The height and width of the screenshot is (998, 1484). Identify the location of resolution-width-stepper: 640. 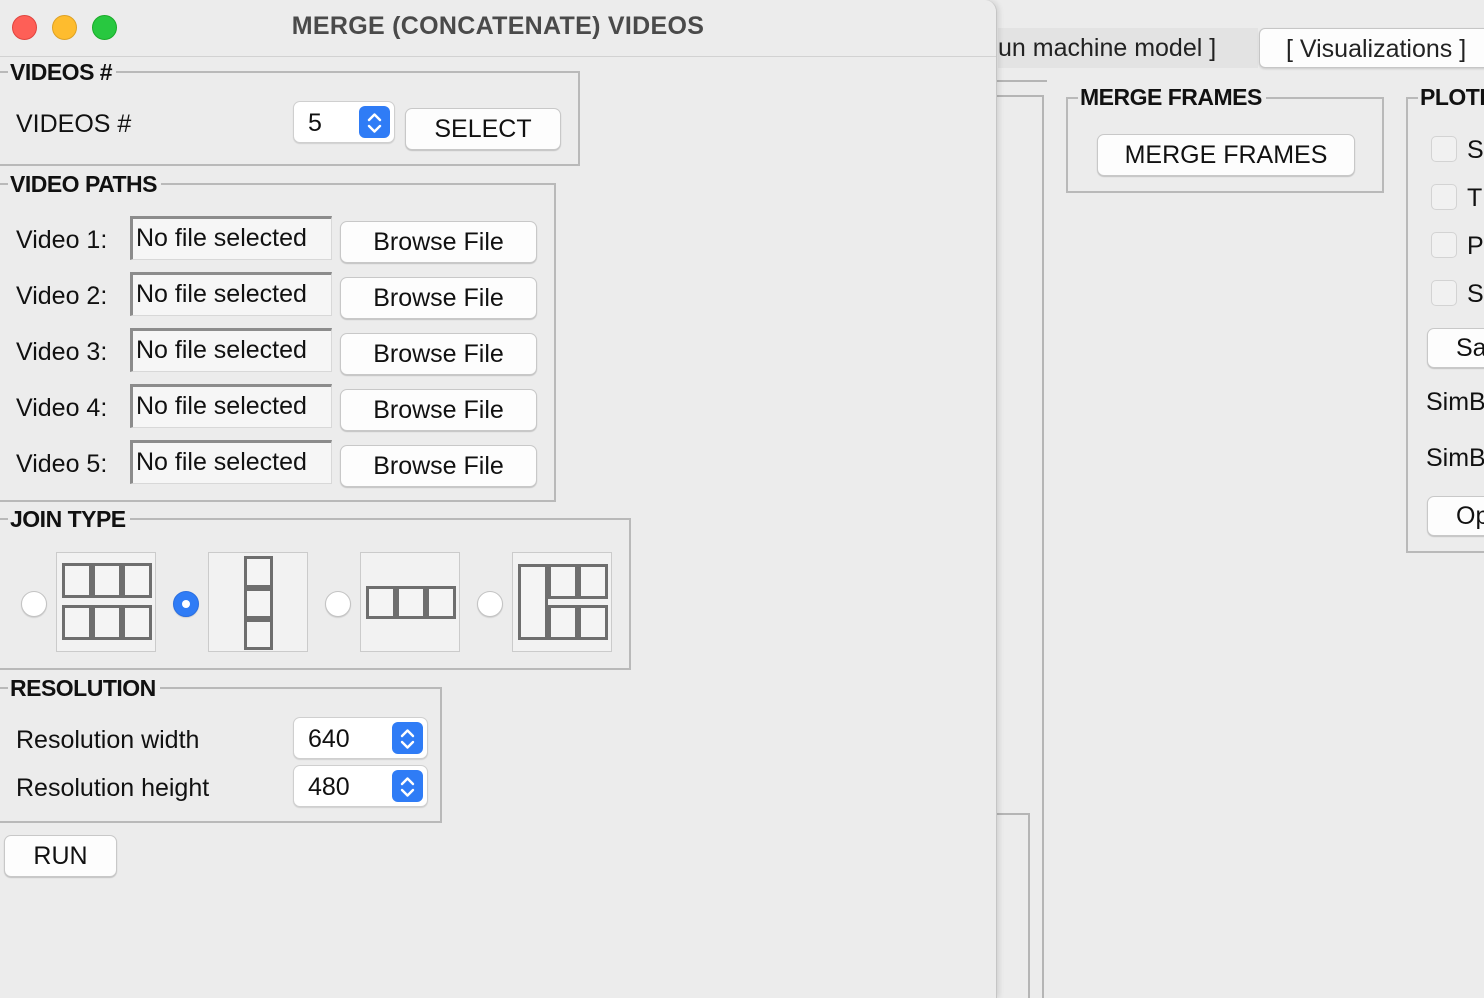
(360, 738).